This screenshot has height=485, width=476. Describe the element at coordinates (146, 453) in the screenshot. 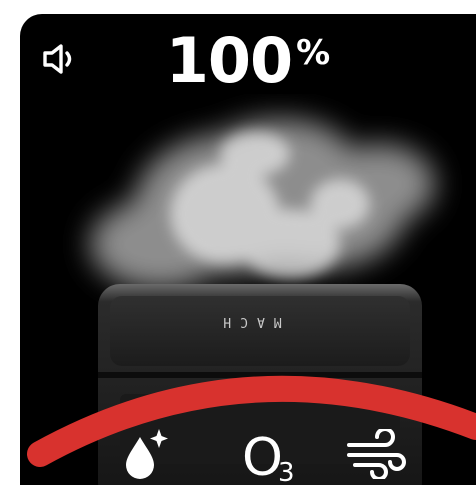

I see `water-drop-sparkle-icon` at that location.